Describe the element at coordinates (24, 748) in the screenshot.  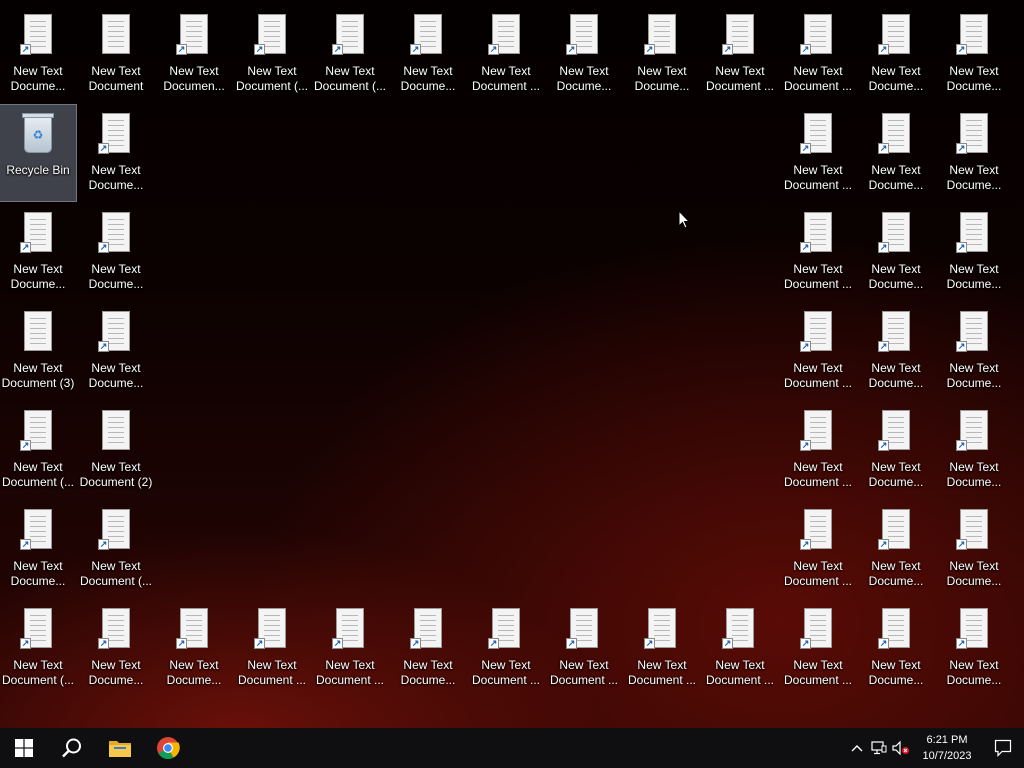
I see `start-button` at that location.